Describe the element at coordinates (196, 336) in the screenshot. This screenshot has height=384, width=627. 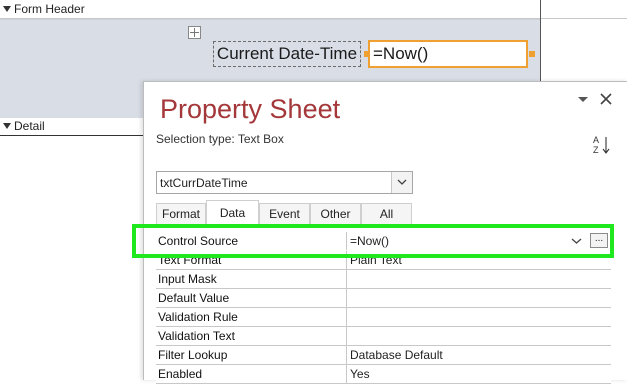
I see `property-name: Validation Text` at that location.